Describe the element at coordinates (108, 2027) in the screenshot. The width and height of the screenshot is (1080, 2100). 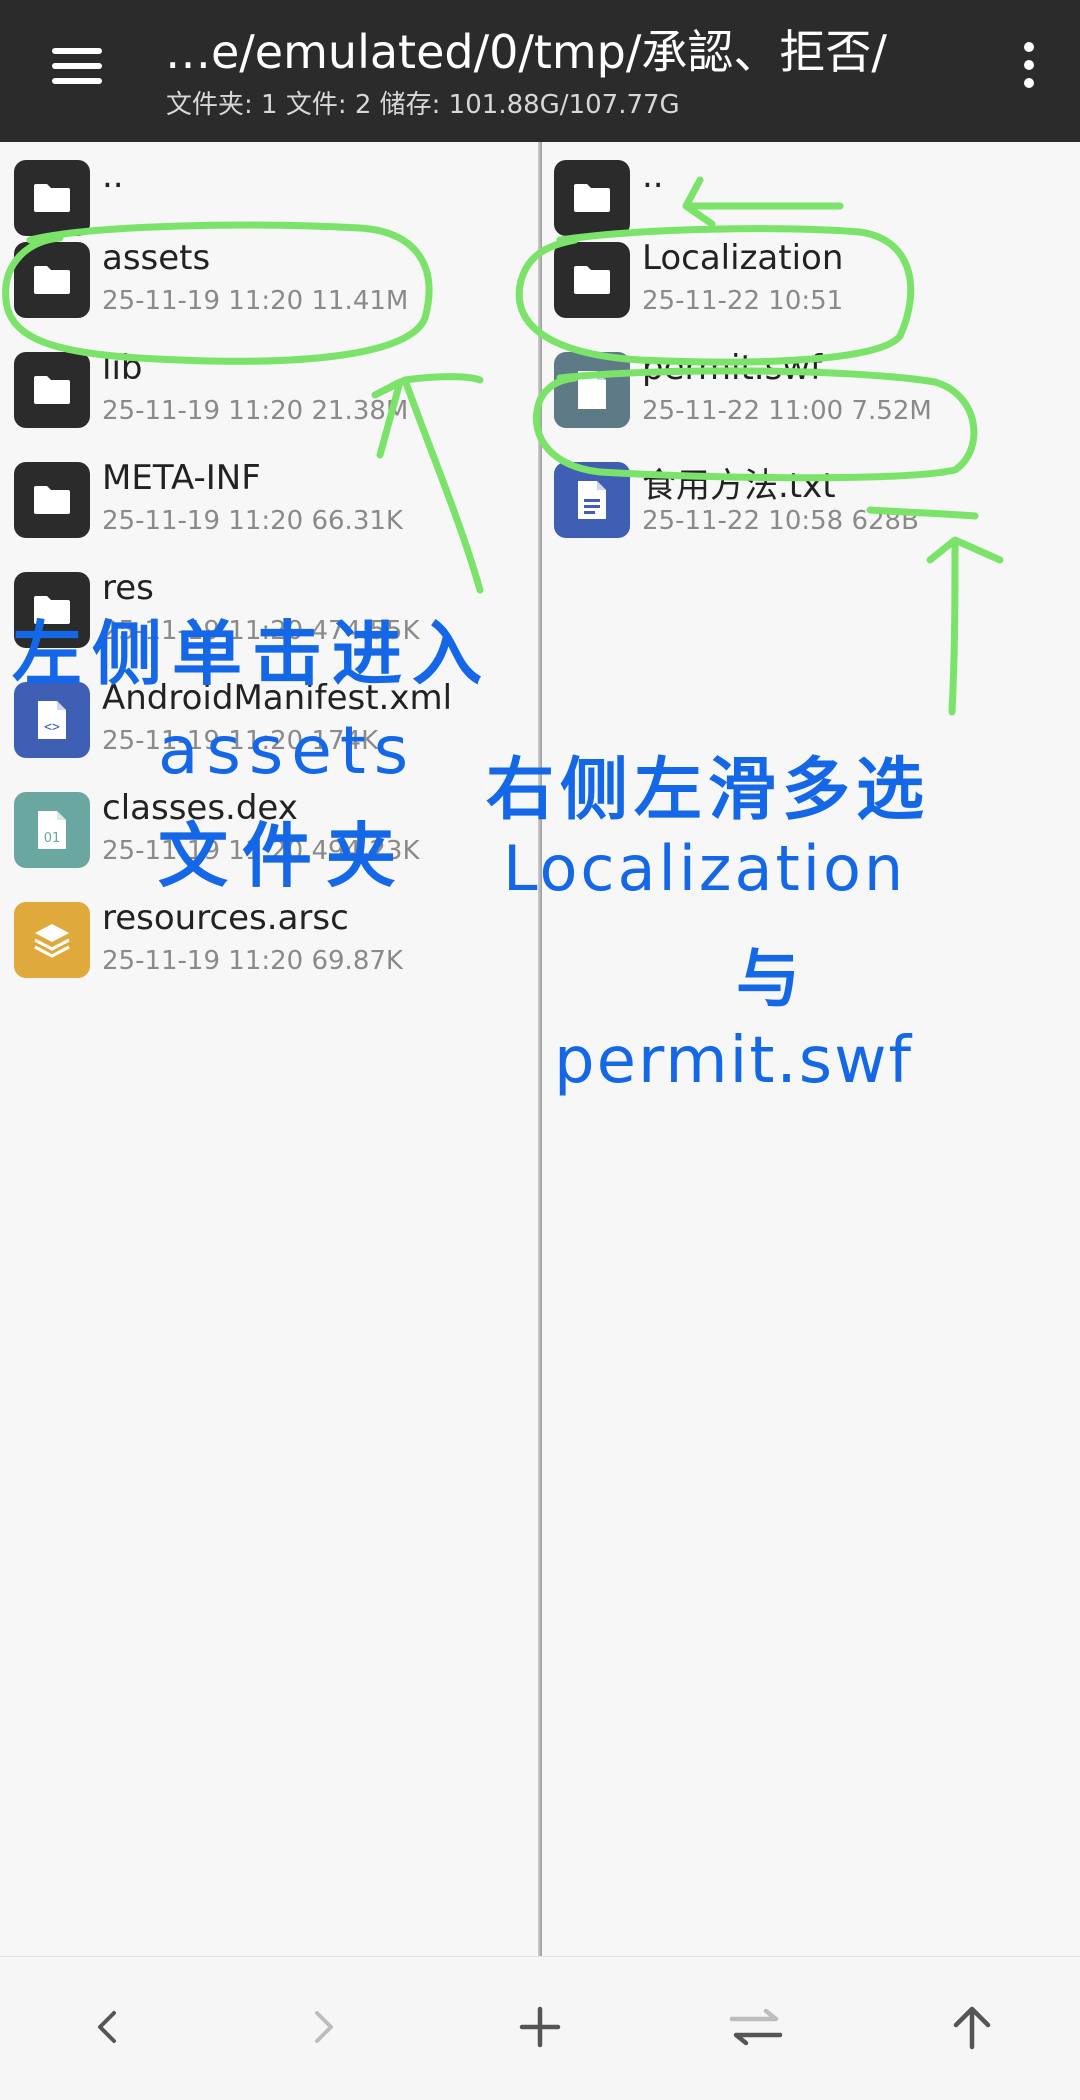
I see `chevron-left-icon` at that location.